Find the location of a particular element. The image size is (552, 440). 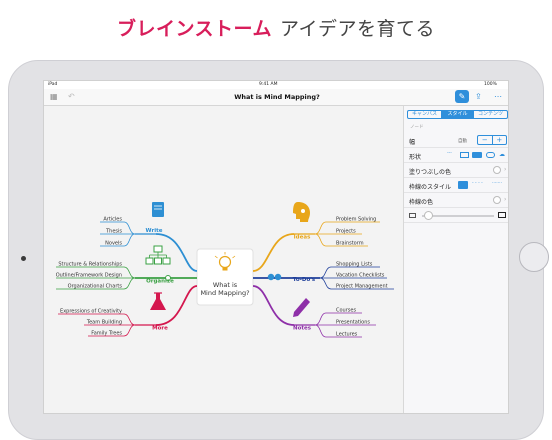

branch-label-todos: To-Do's is located at coordinates (304, 280).